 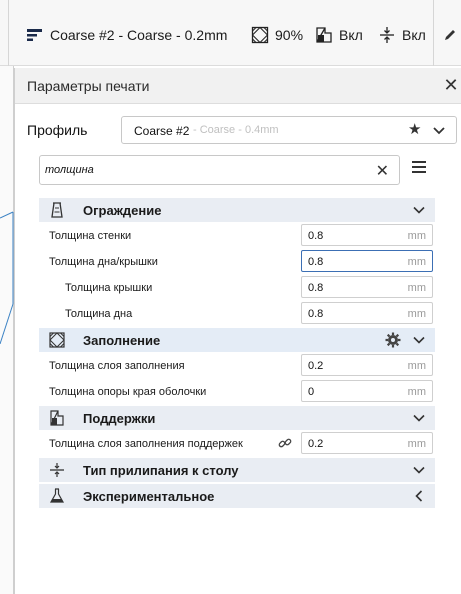 What do you see at coordinates (316, 288) in the screenshot?
I see `top-thickness-value: 0.8` at bounding box center [316, 288].